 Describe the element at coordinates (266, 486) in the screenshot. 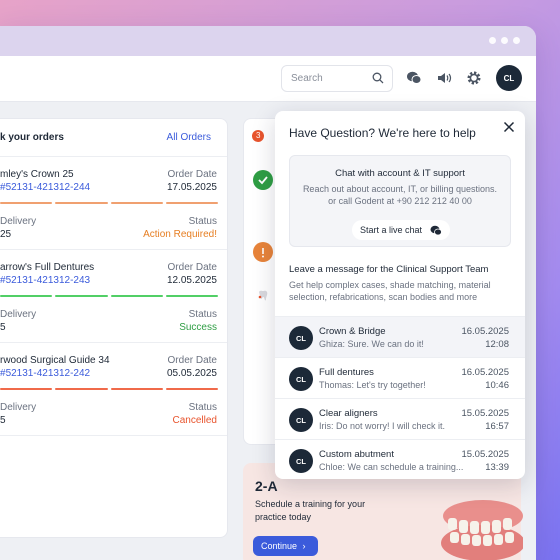

I see `promo-title: 2-A` at that location.